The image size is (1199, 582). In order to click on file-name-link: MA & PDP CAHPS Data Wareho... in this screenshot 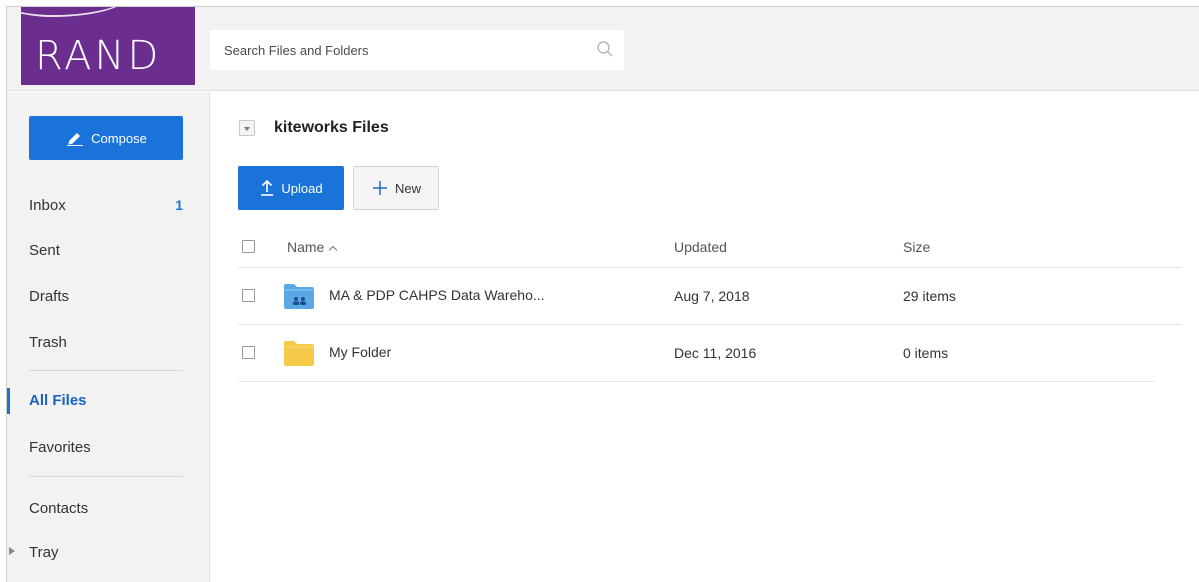, I will do `click(437, 295)`.